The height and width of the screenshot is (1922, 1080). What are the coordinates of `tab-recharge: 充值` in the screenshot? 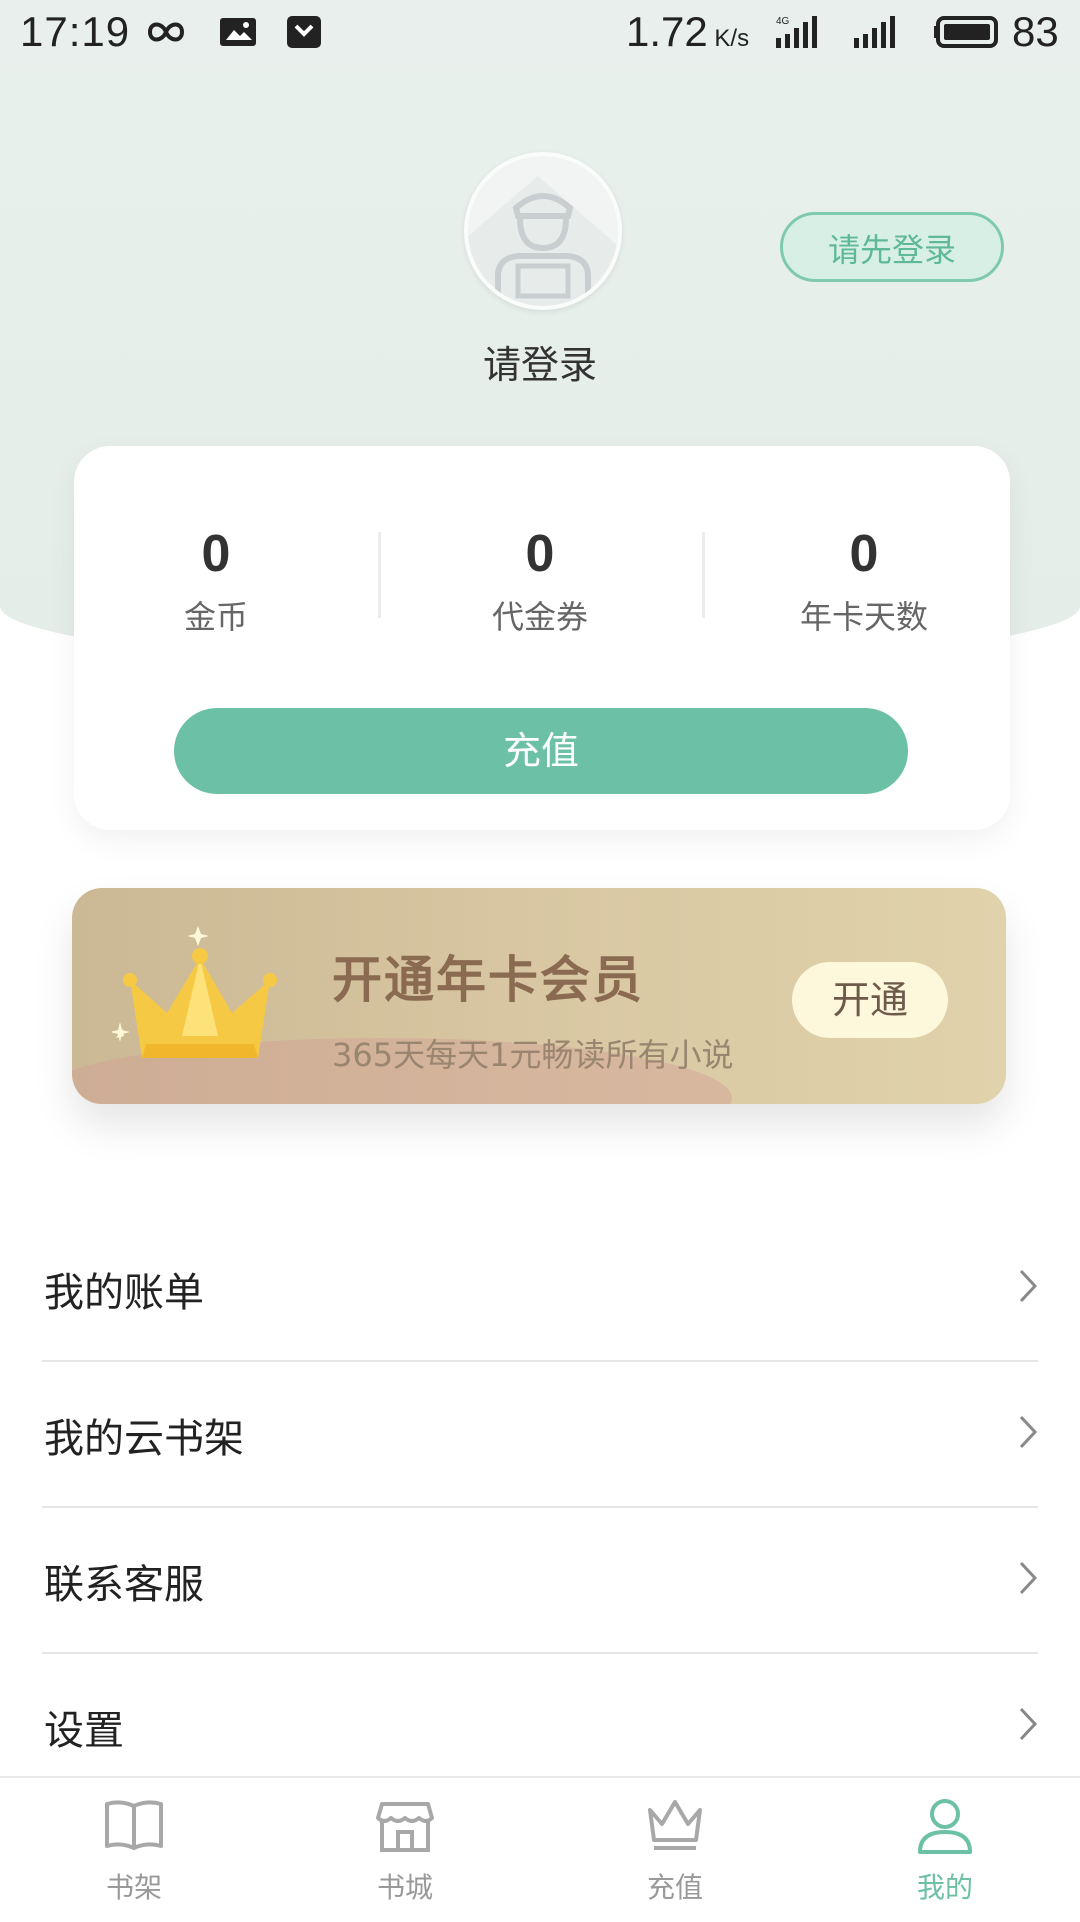 It's located at (675, 1851).